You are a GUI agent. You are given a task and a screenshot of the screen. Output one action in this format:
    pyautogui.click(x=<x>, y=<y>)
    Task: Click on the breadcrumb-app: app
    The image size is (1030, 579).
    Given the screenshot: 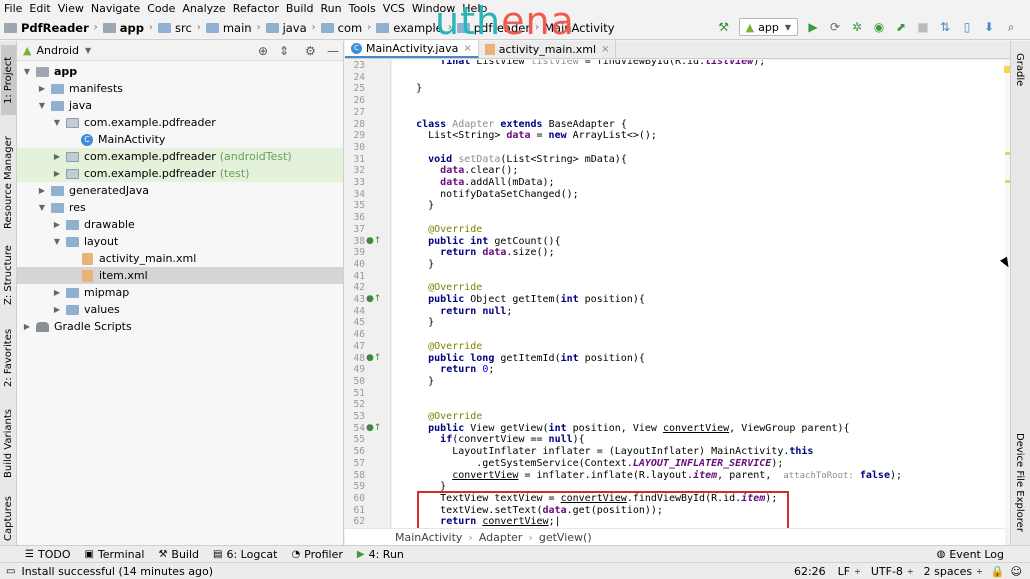 What is the action you would take?
    pyautogui.click(x=132, y=28)
    